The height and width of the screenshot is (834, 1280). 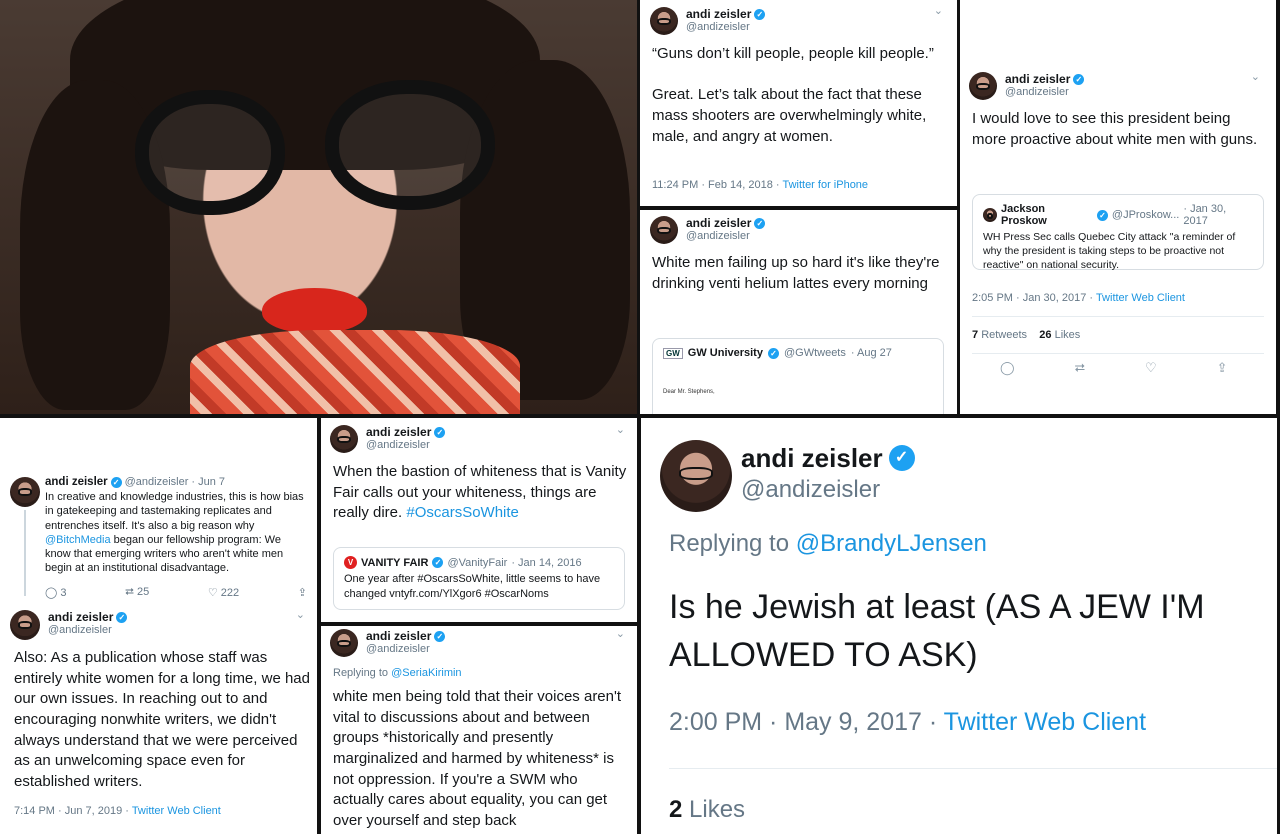 What do you see at coordinates (1151, 368) in the screenshot?
I see `like-icon: ♡` at bounding box center [1151, 368].